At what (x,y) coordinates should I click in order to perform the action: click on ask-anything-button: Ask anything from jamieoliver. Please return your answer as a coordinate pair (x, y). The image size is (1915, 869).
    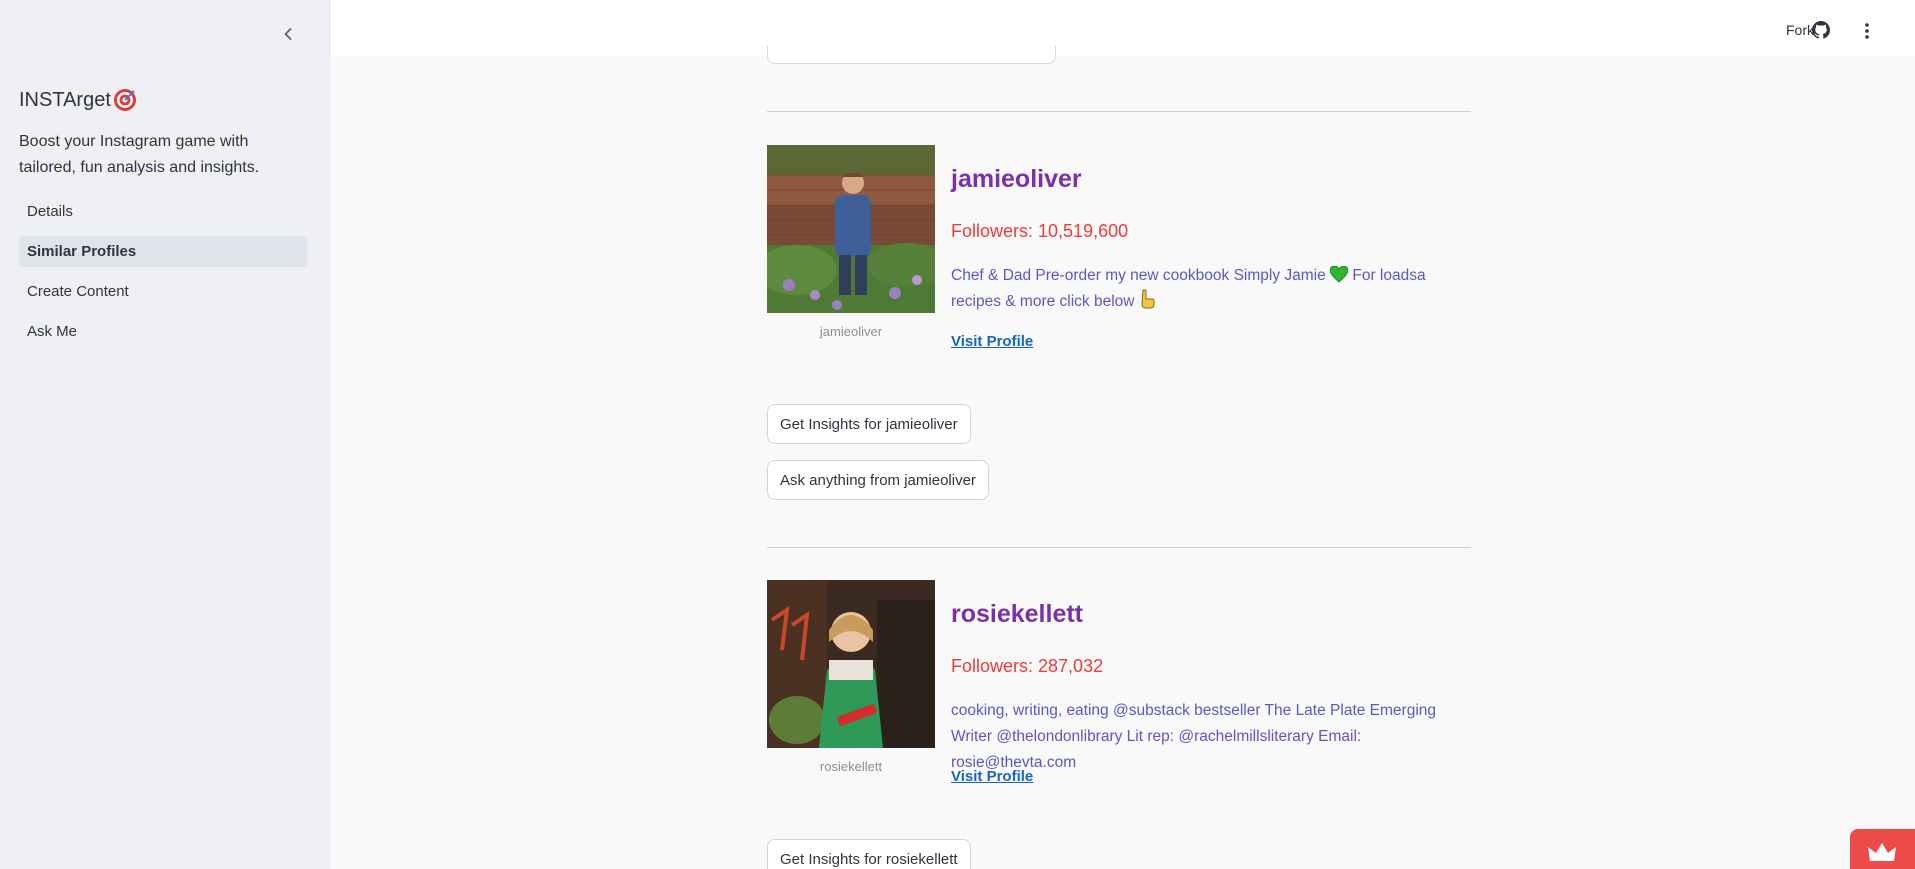
    Looking at the image, I should click on (878, 480).